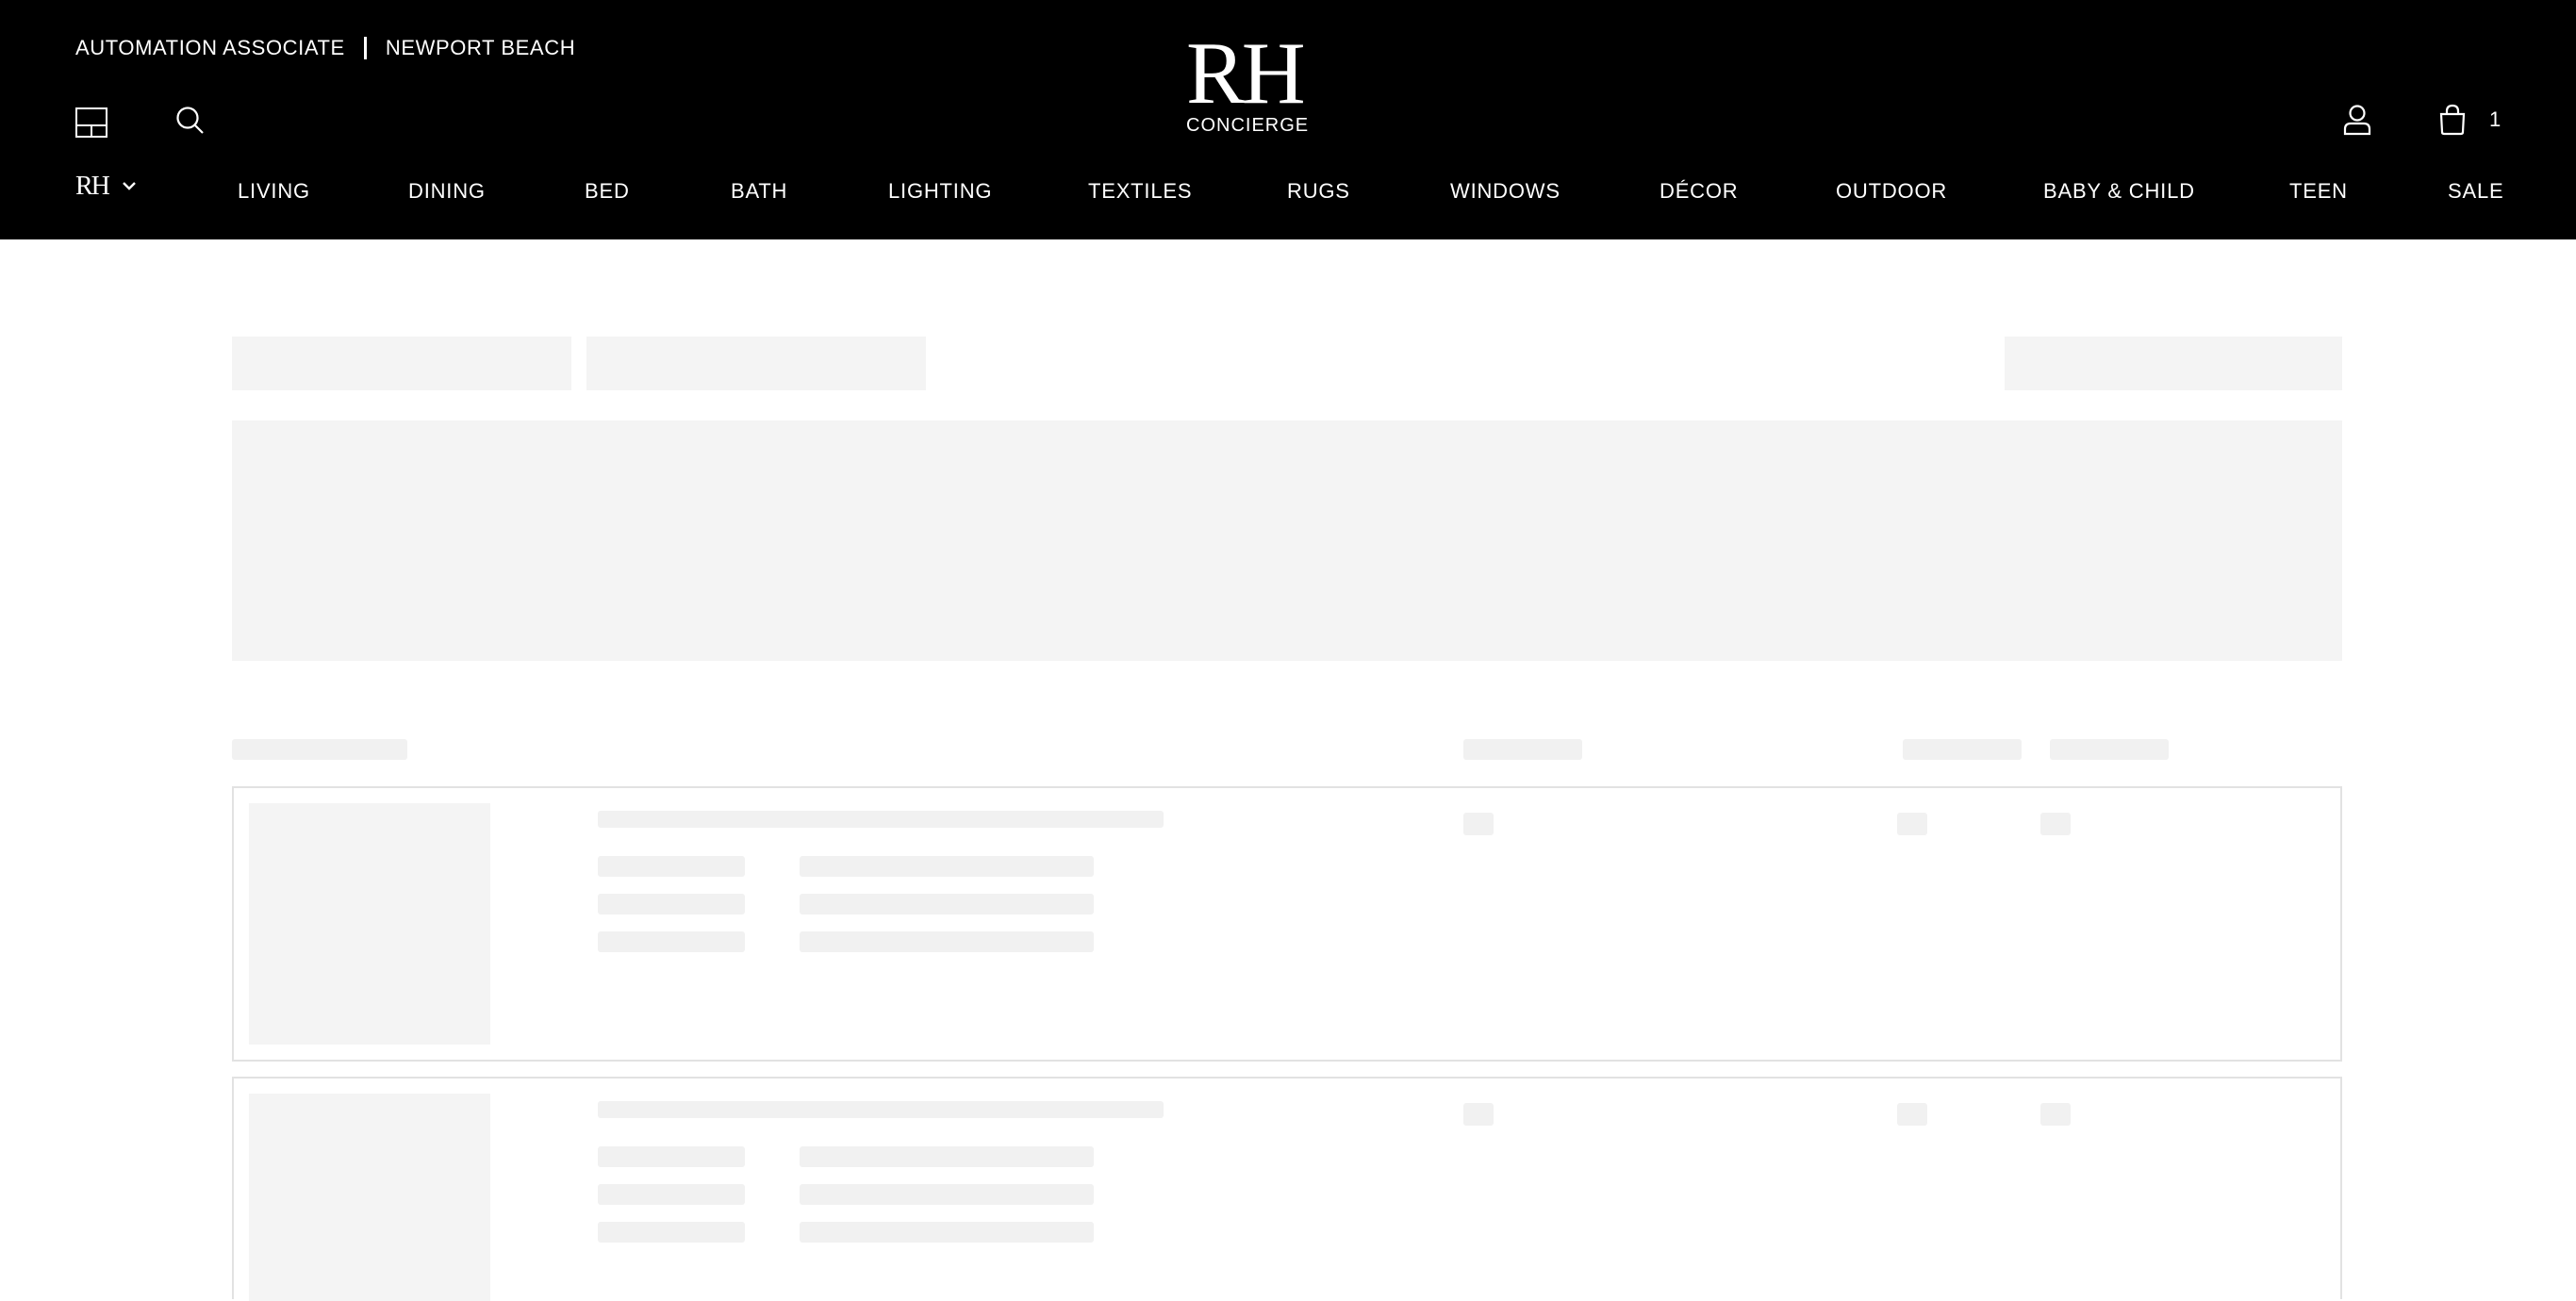 This screenshot has height=1301, width=2576. I want to click on cart-bag-icon, so click(2452, 120).